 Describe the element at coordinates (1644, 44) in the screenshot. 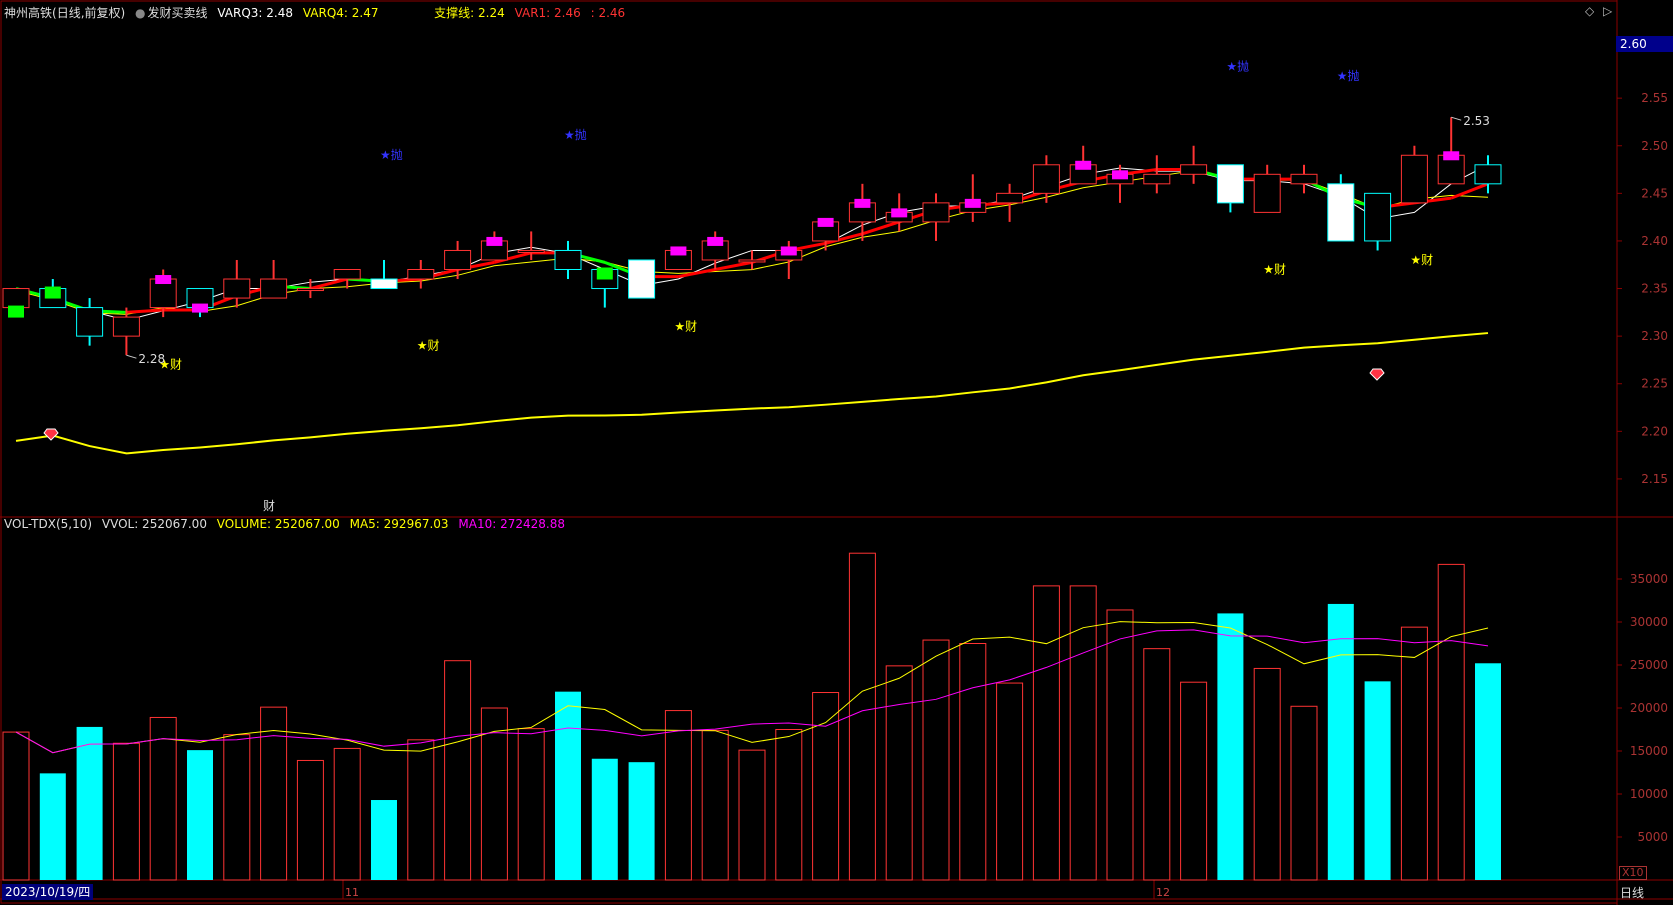

I see `current-price-box: 2.60` at that location.